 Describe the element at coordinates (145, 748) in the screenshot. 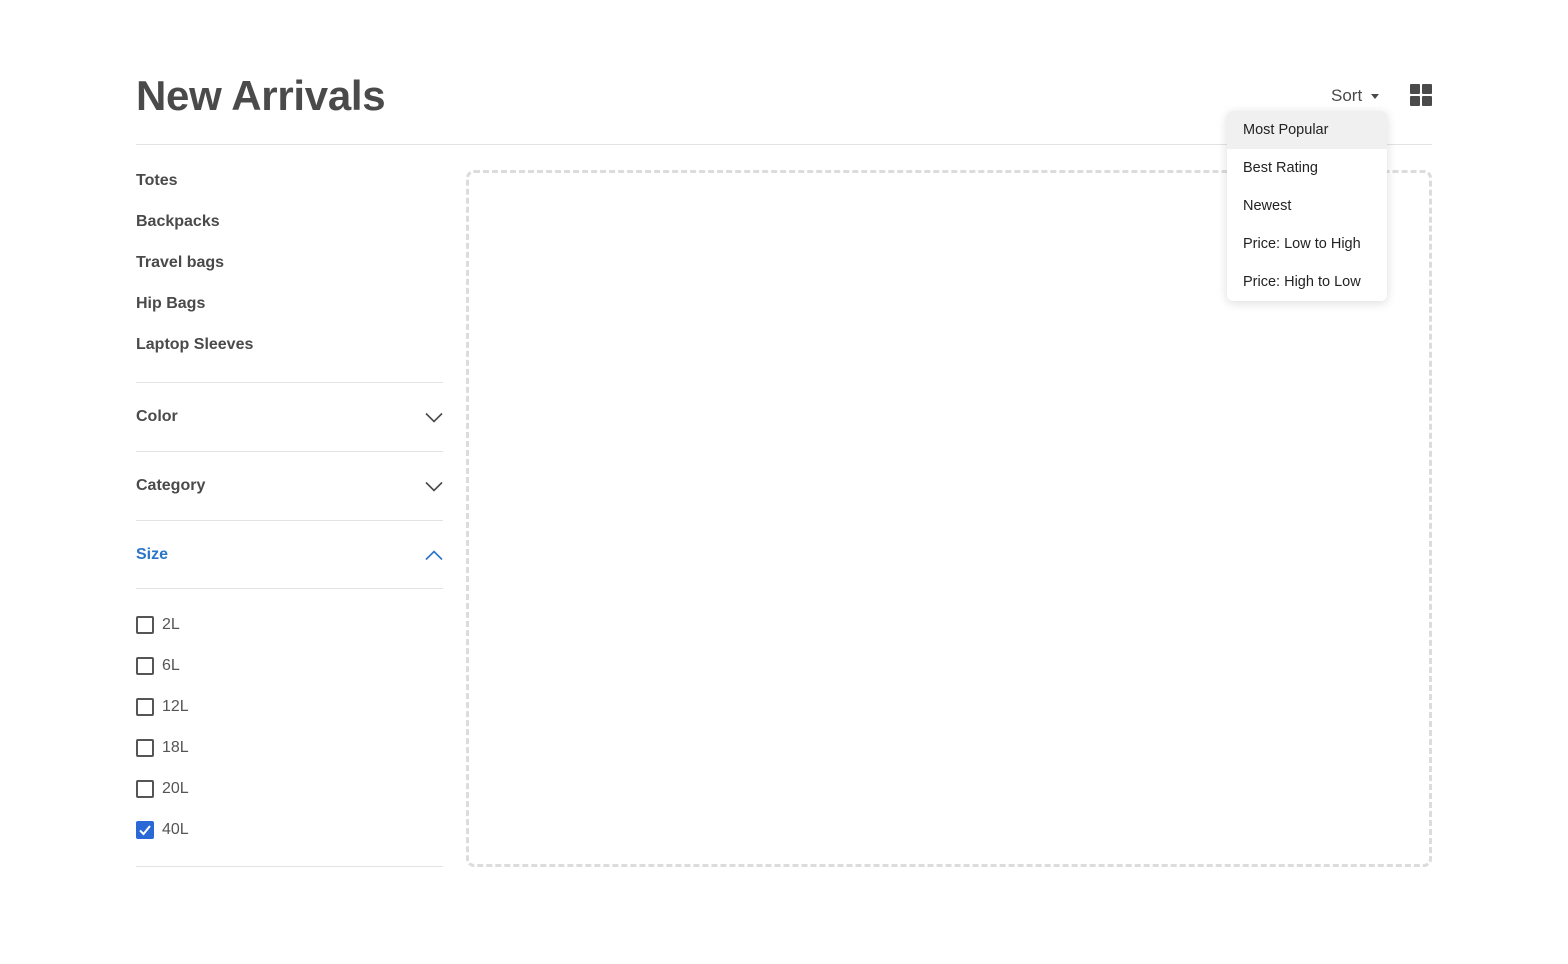

I see `size-checkbox-18l` at that location.